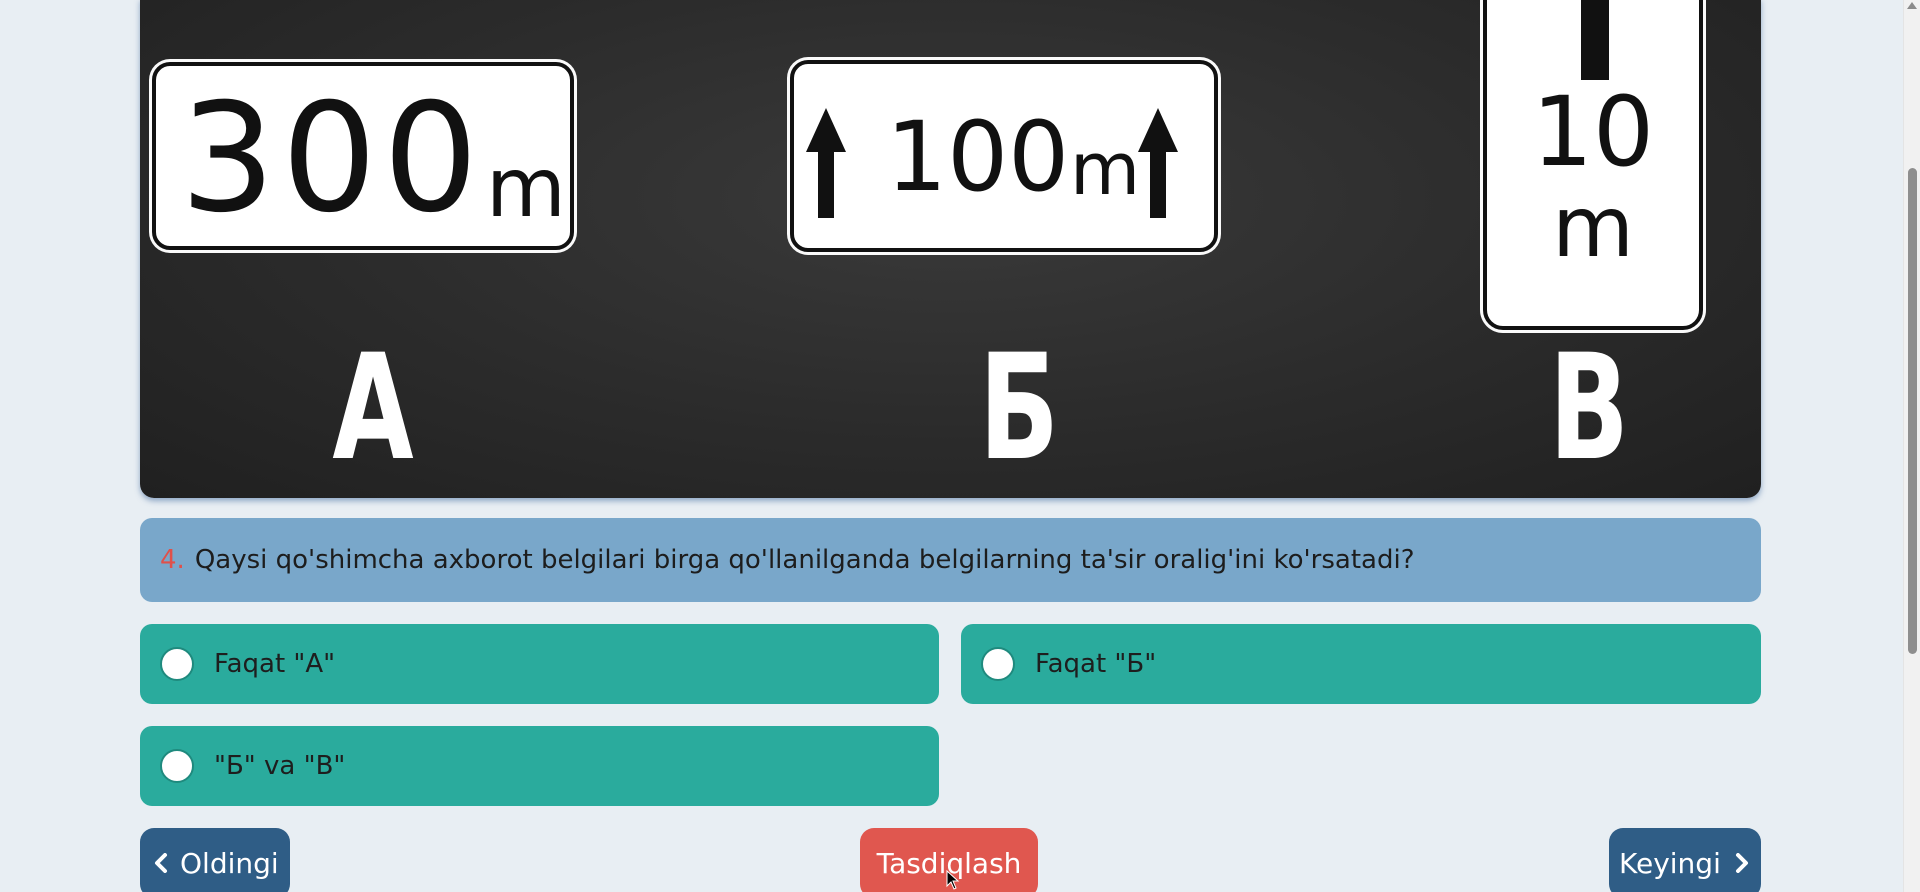 The height and width of the screenshot is (892, 1920). I want to click on previous-button-label: Oldingi, so click(229, 863).